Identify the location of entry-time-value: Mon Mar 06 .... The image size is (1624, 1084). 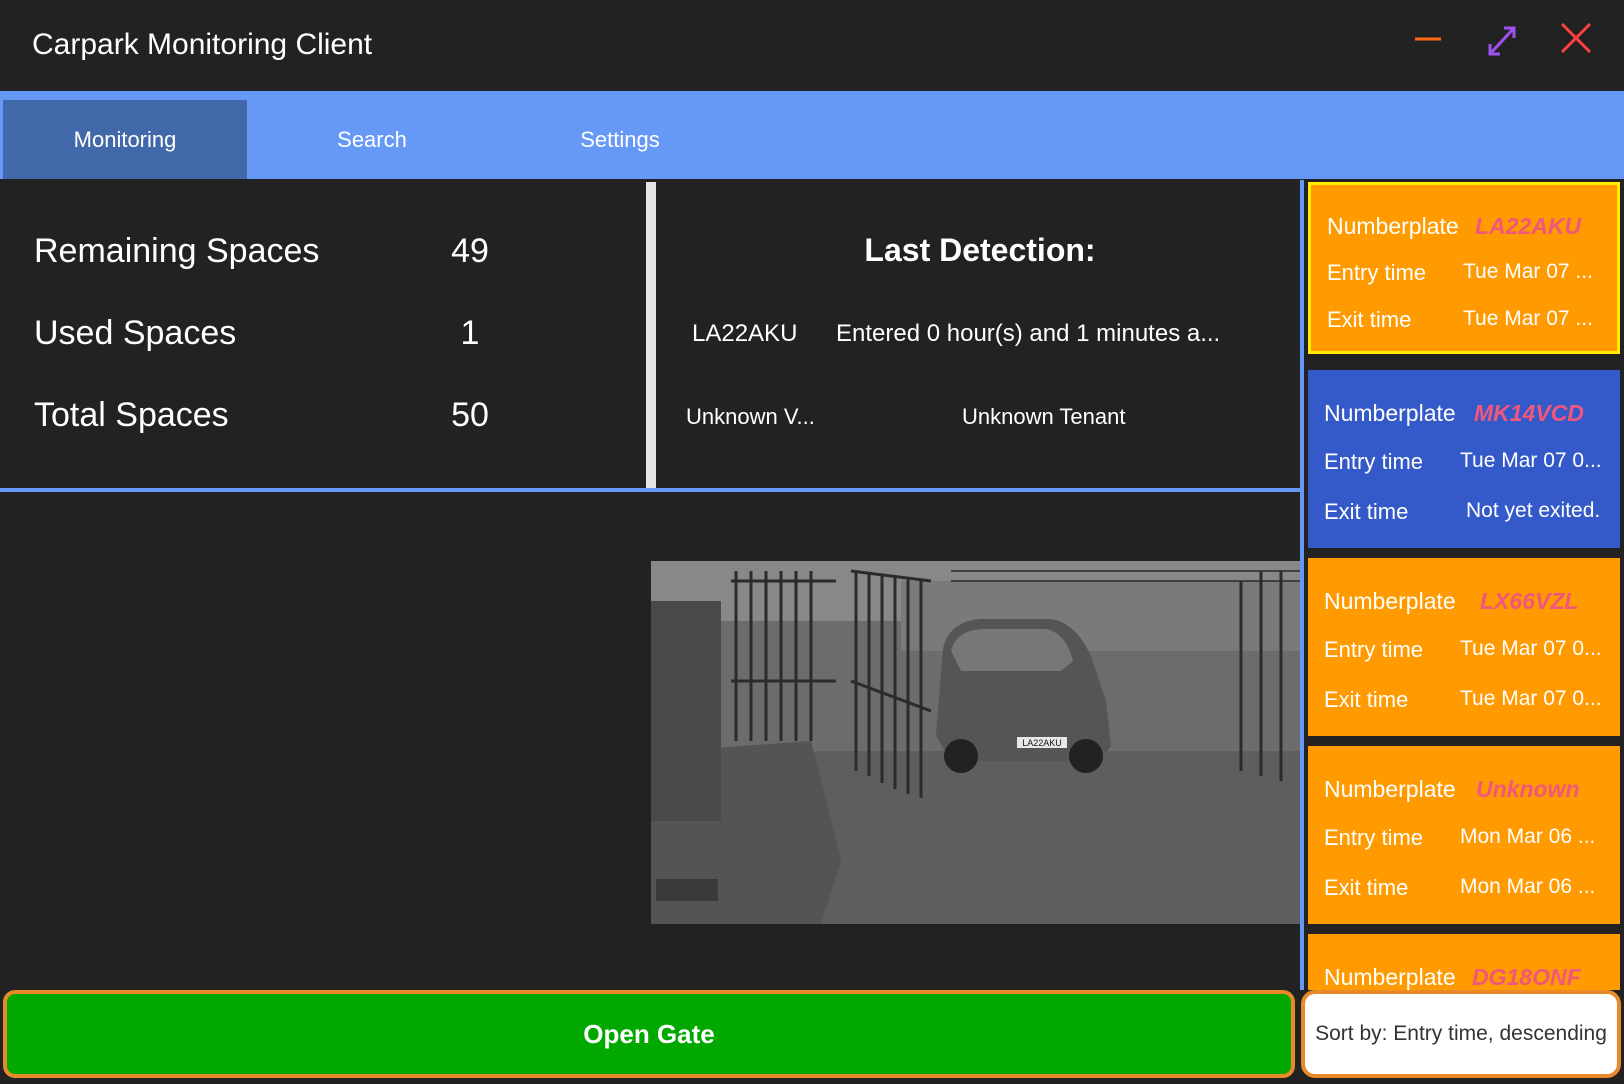
(1528, 836).